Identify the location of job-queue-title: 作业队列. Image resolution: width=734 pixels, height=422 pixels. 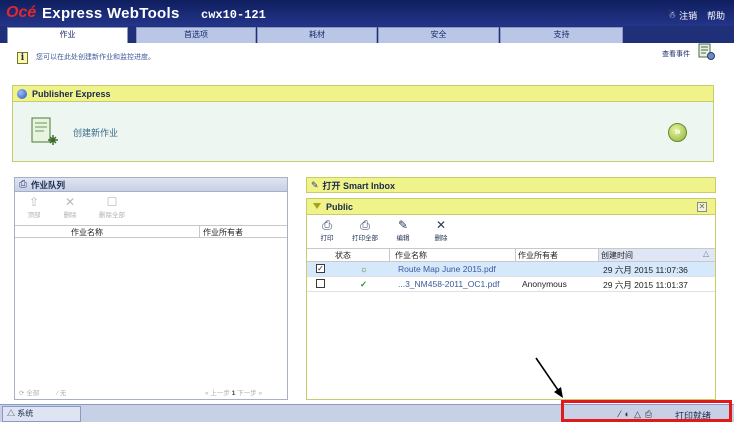
(48, 184).